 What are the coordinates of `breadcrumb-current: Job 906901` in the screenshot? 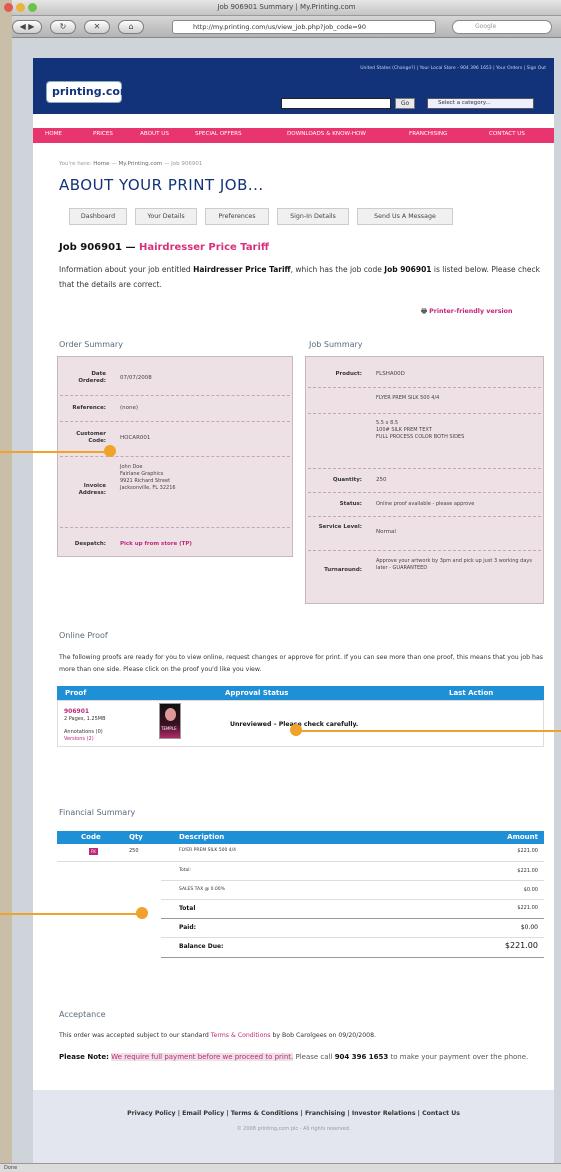 It's located at (187, 164).